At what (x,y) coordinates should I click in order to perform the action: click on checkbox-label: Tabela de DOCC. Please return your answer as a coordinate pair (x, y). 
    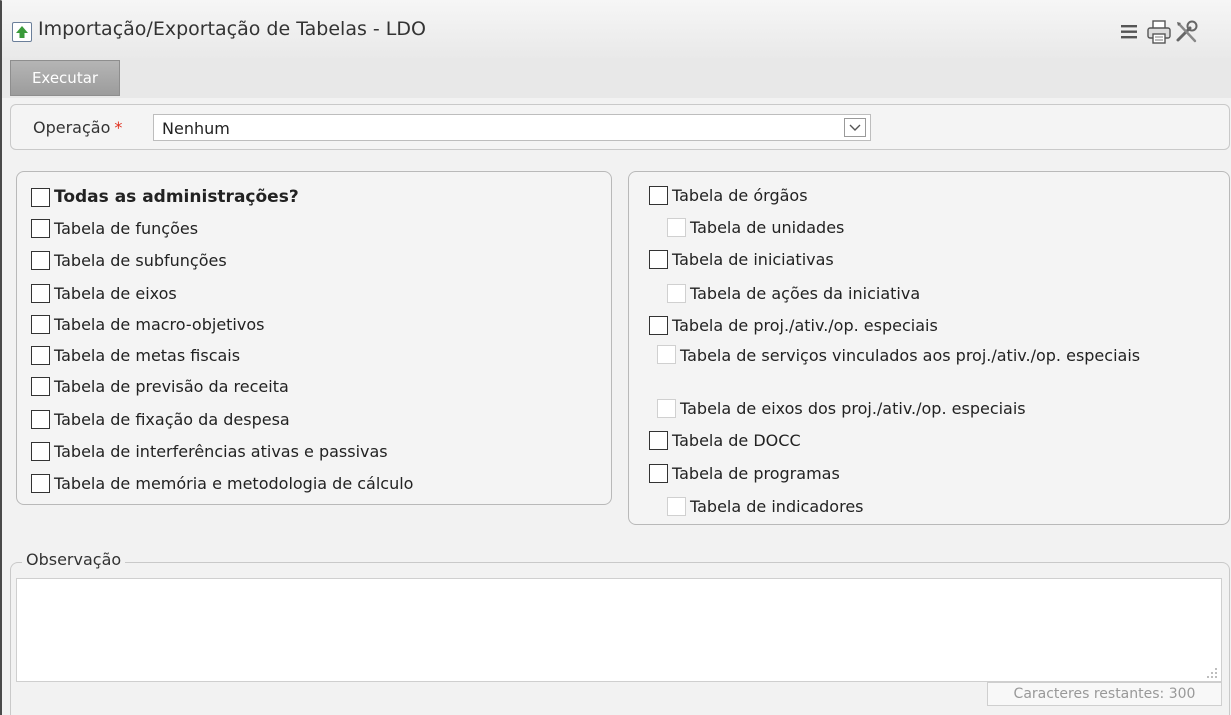
    Looking at the image, I should click on (736, 440).